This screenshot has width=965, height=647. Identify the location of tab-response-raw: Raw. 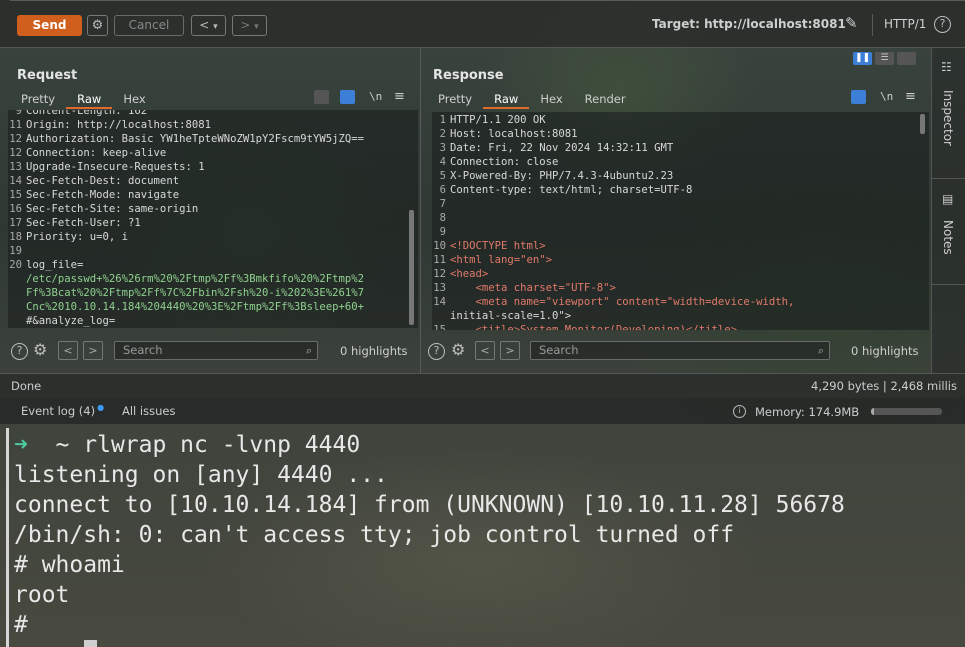
(506, 99).